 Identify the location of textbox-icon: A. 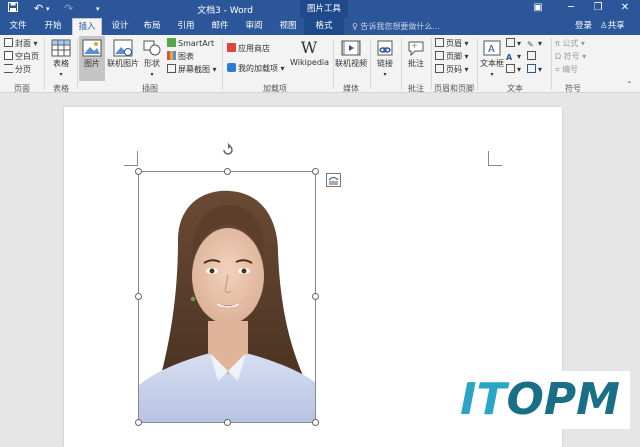
(492, 48).